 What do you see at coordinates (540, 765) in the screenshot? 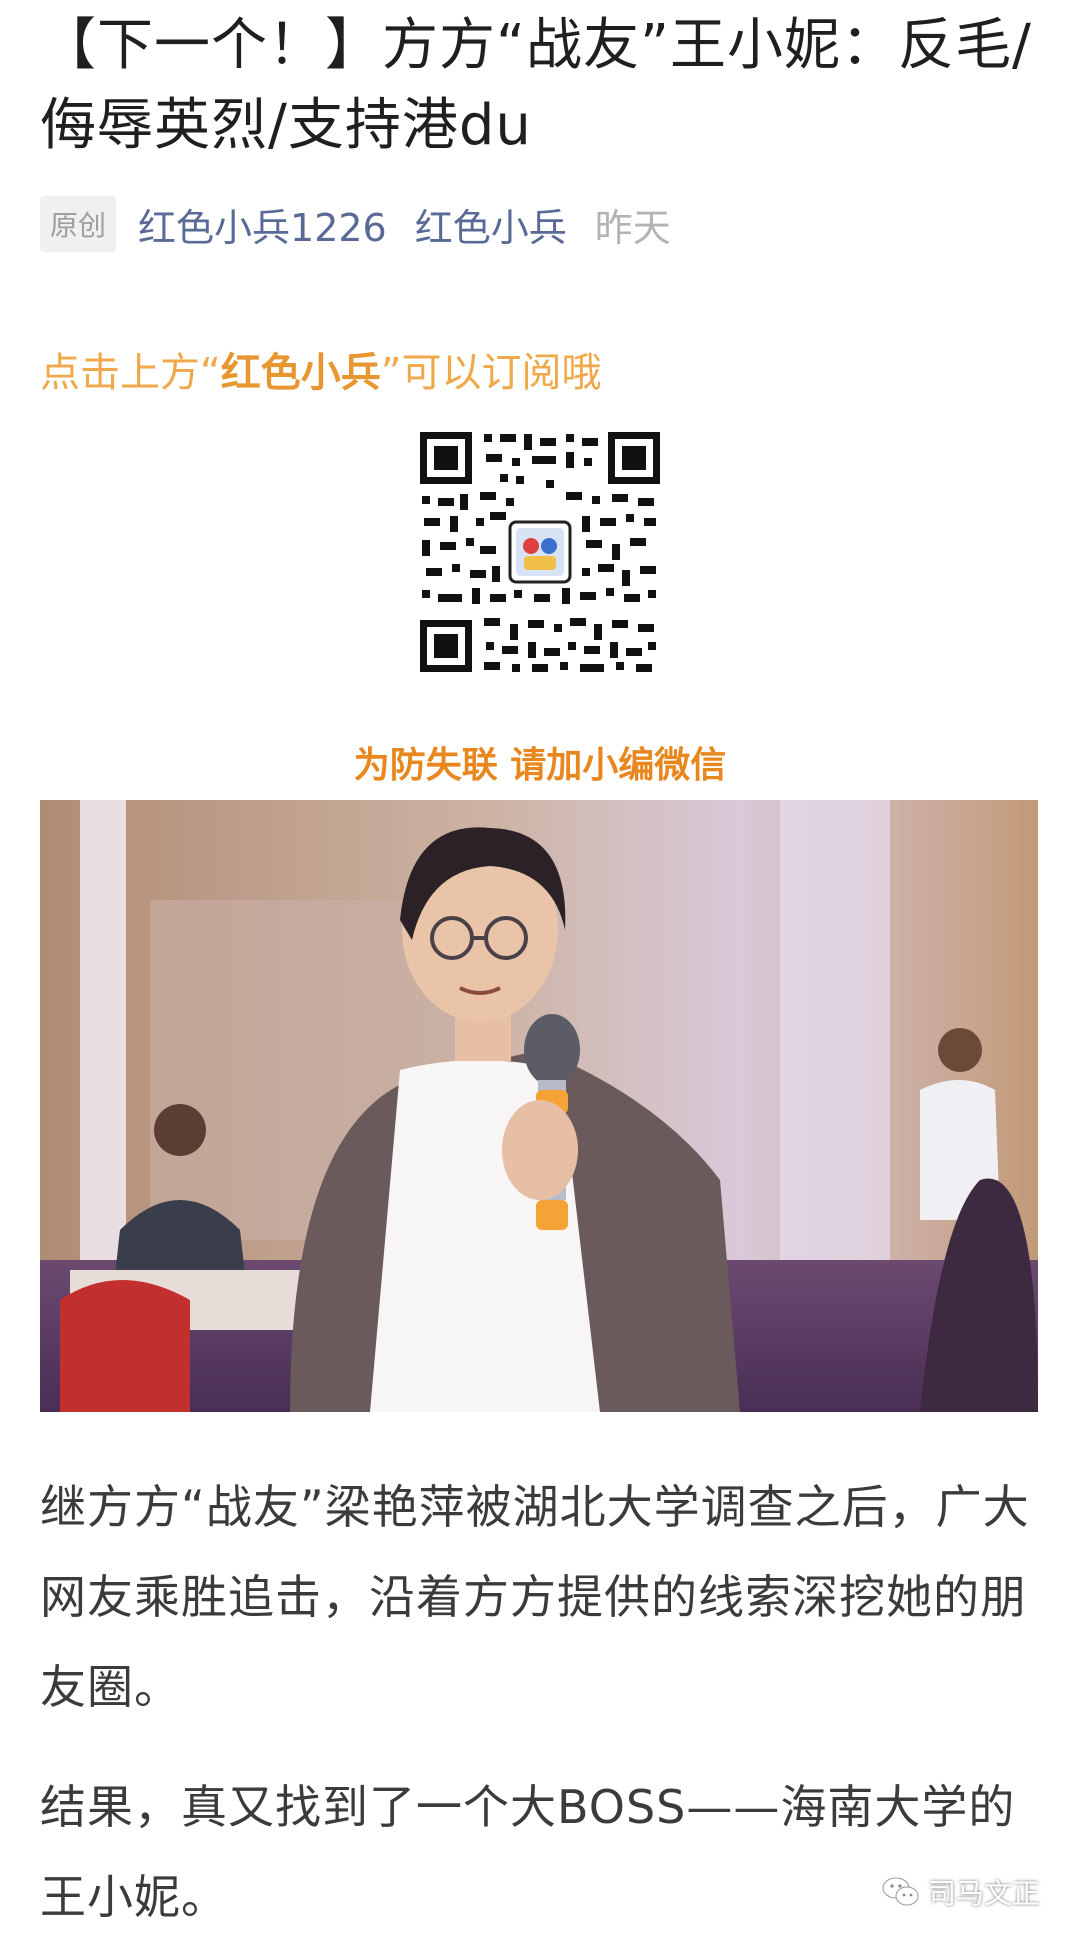
I see `follow-note: 为防失联 请加小编微信` at bounding box center [540, 765].